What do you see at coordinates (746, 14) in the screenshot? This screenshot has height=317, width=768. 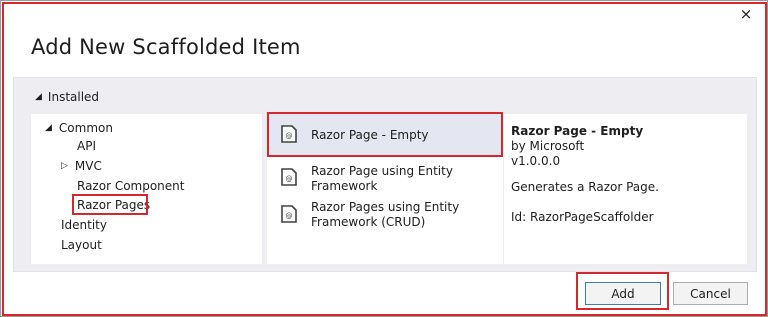 I see `close-icon: ×` at bounding box center [746, 14].